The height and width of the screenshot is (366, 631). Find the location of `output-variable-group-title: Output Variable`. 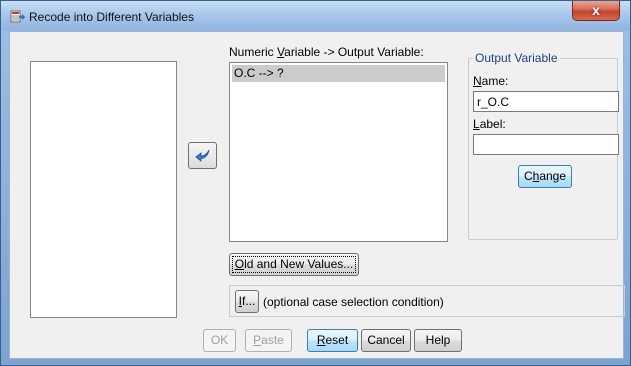

output-variable-group-title: Output Variable is located at coordinates (516, 58).